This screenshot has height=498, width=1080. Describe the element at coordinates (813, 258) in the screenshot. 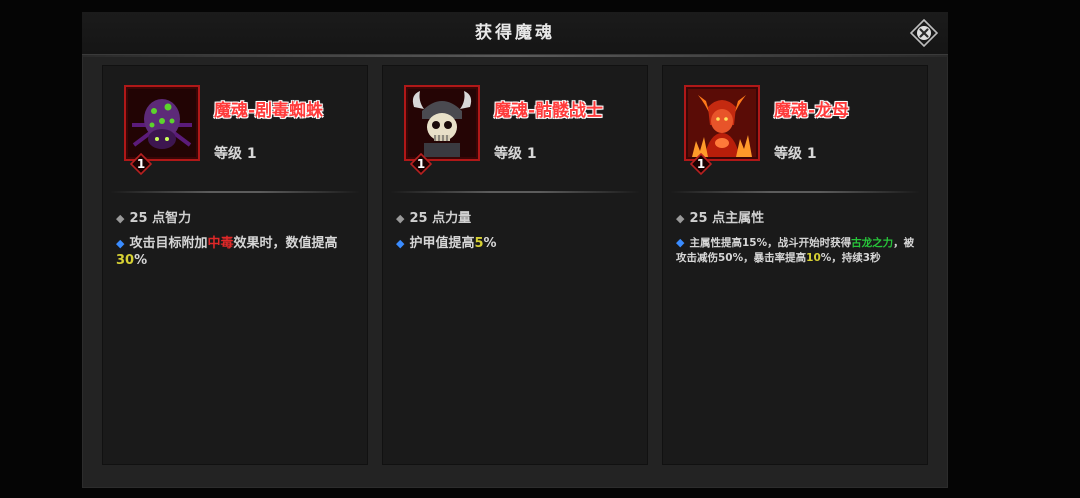

I see `effect-value: 10` at that location.